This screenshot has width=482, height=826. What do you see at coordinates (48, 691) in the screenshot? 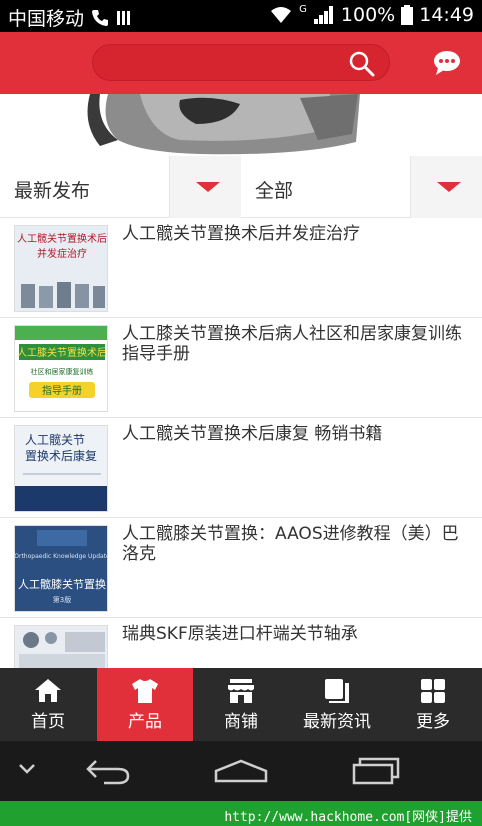
I see `home-icon` at bounding box center [48, 691].